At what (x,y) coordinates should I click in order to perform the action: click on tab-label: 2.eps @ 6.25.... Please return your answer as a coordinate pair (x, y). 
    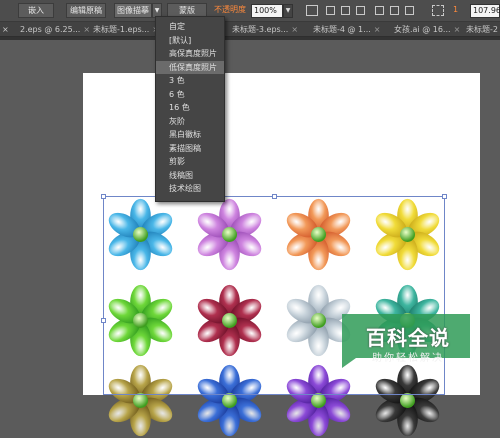
    Looking at the image, I should click on (50, 29).